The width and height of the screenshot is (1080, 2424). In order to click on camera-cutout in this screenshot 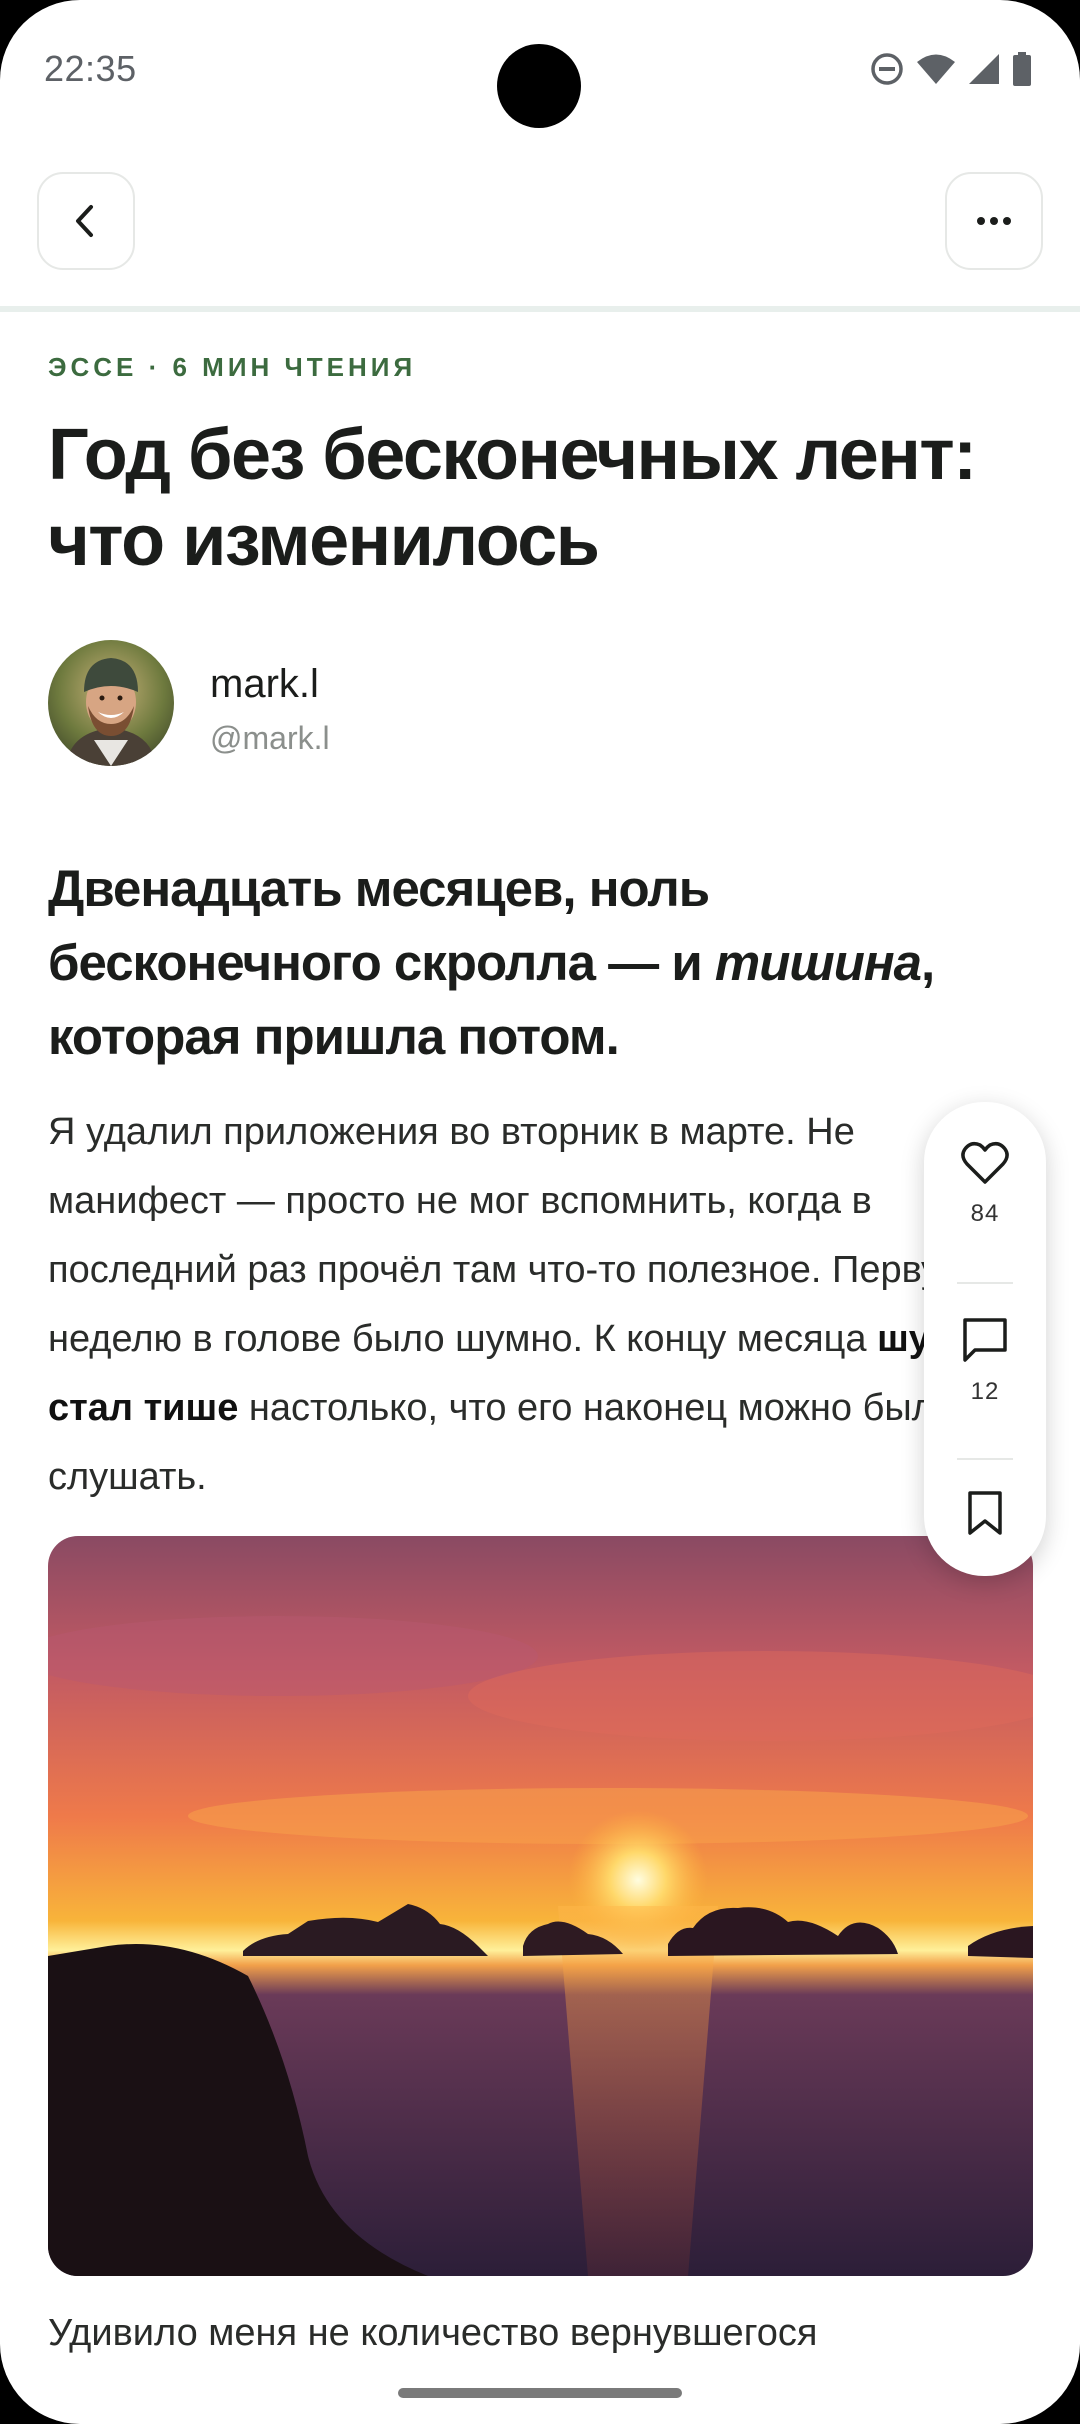, I will do `click(539, 86)`.